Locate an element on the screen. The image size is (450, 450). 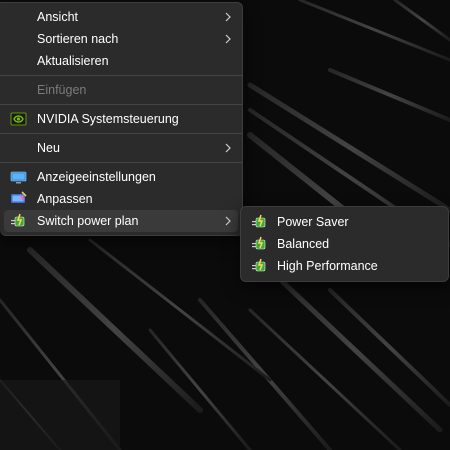
menu-item-label: Anpassen is located at coordinates (65, 199).